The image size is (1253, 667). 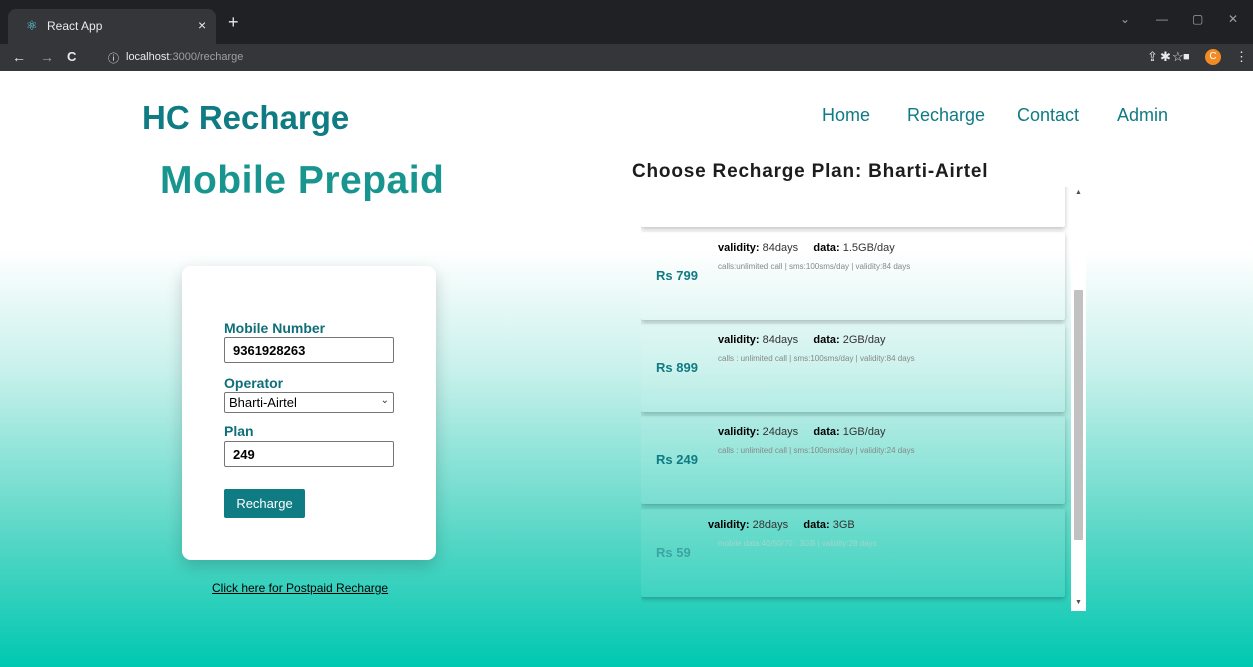 I want to click on mobile-number-label: Mobile Number, so click(x=275, y=328).